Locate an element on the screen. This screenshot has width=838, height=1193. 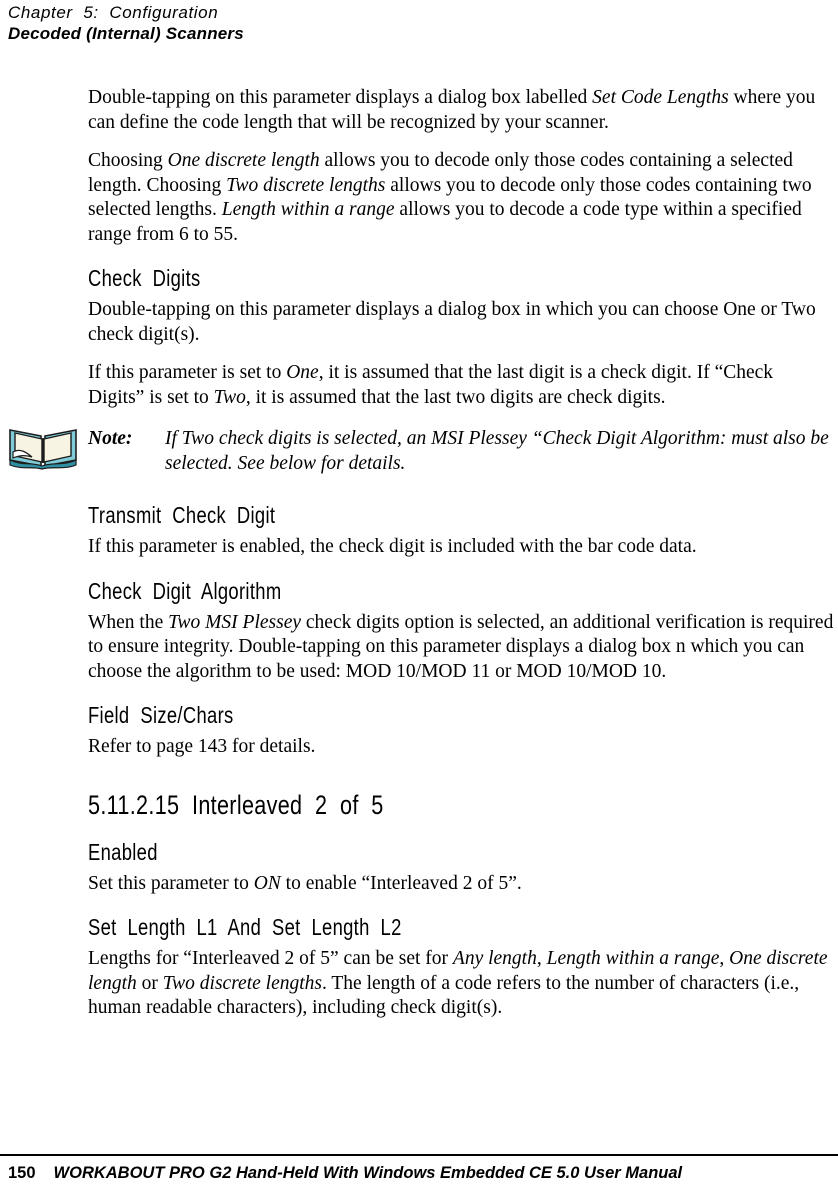
heading-field-size-chars: Field Size/Chars is located at coordinates (161, 715).